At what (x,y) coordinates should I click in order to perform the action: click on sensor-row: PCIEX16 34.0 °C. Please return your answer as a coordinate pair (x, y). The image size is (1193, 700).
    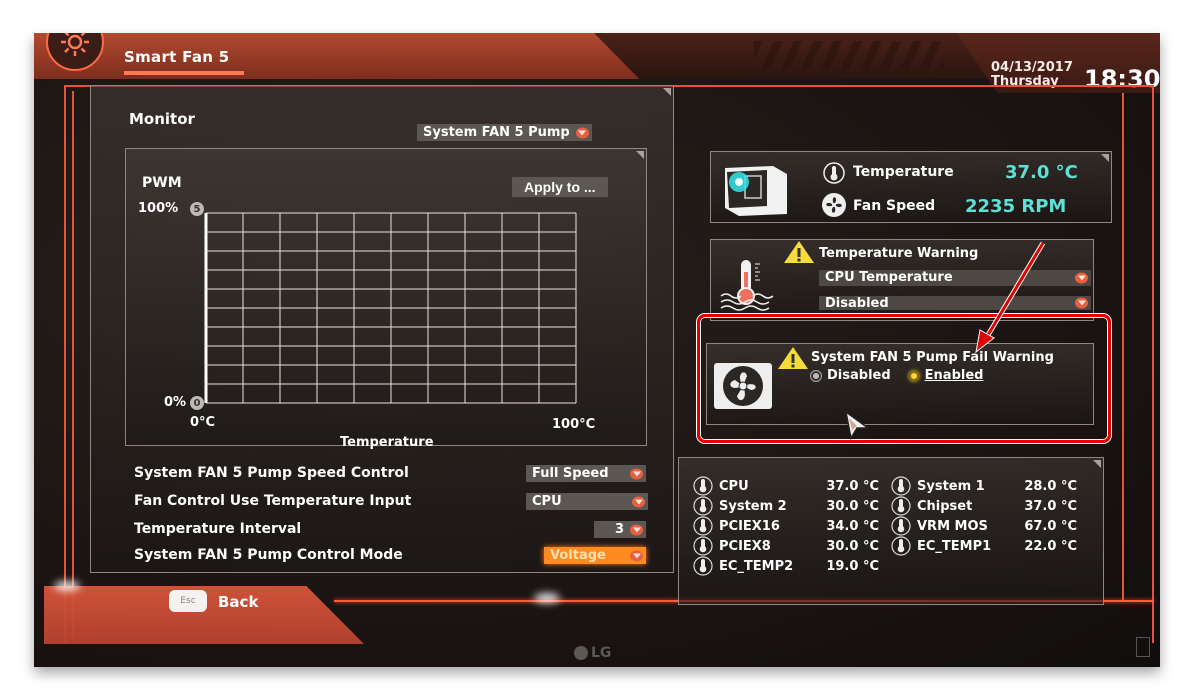
    Looking at the image, I should click on (786, 526).